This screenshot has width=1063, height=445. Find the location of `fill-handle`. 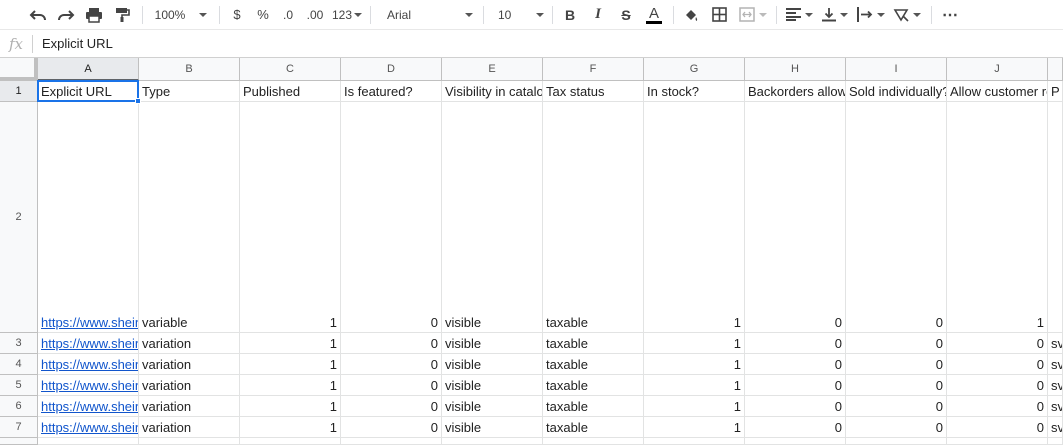

fill-handle is located at coordinates (138, 101).